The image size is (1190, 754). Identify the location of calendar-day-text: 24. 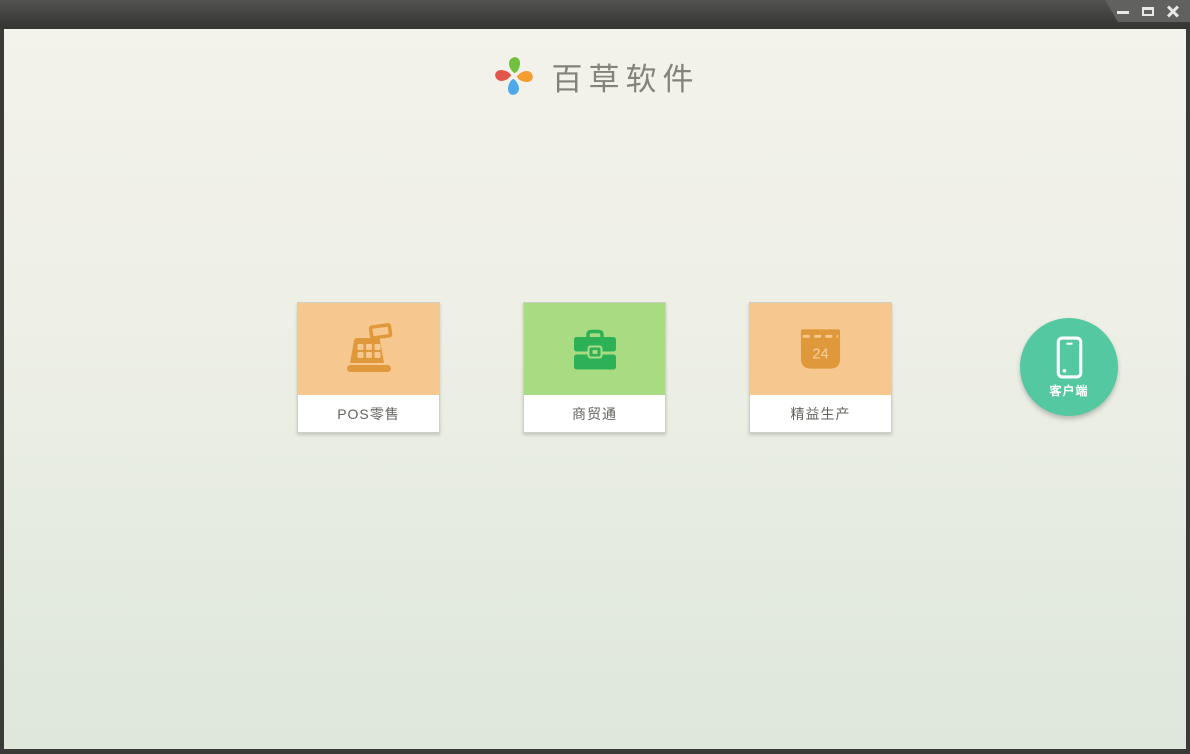
(820, 354).